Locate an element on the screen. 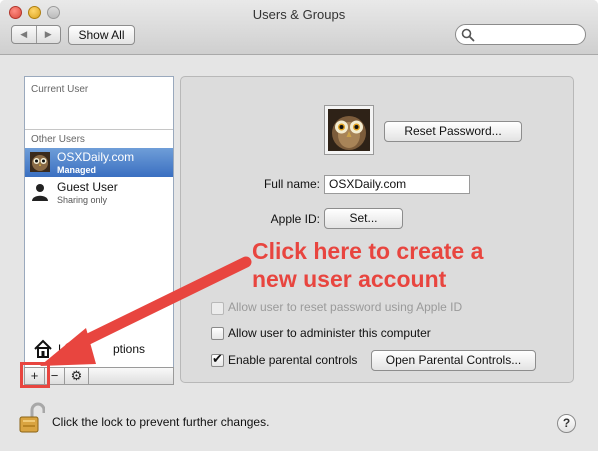  window-title: Users & Groups is located at coordinates (299, 14).